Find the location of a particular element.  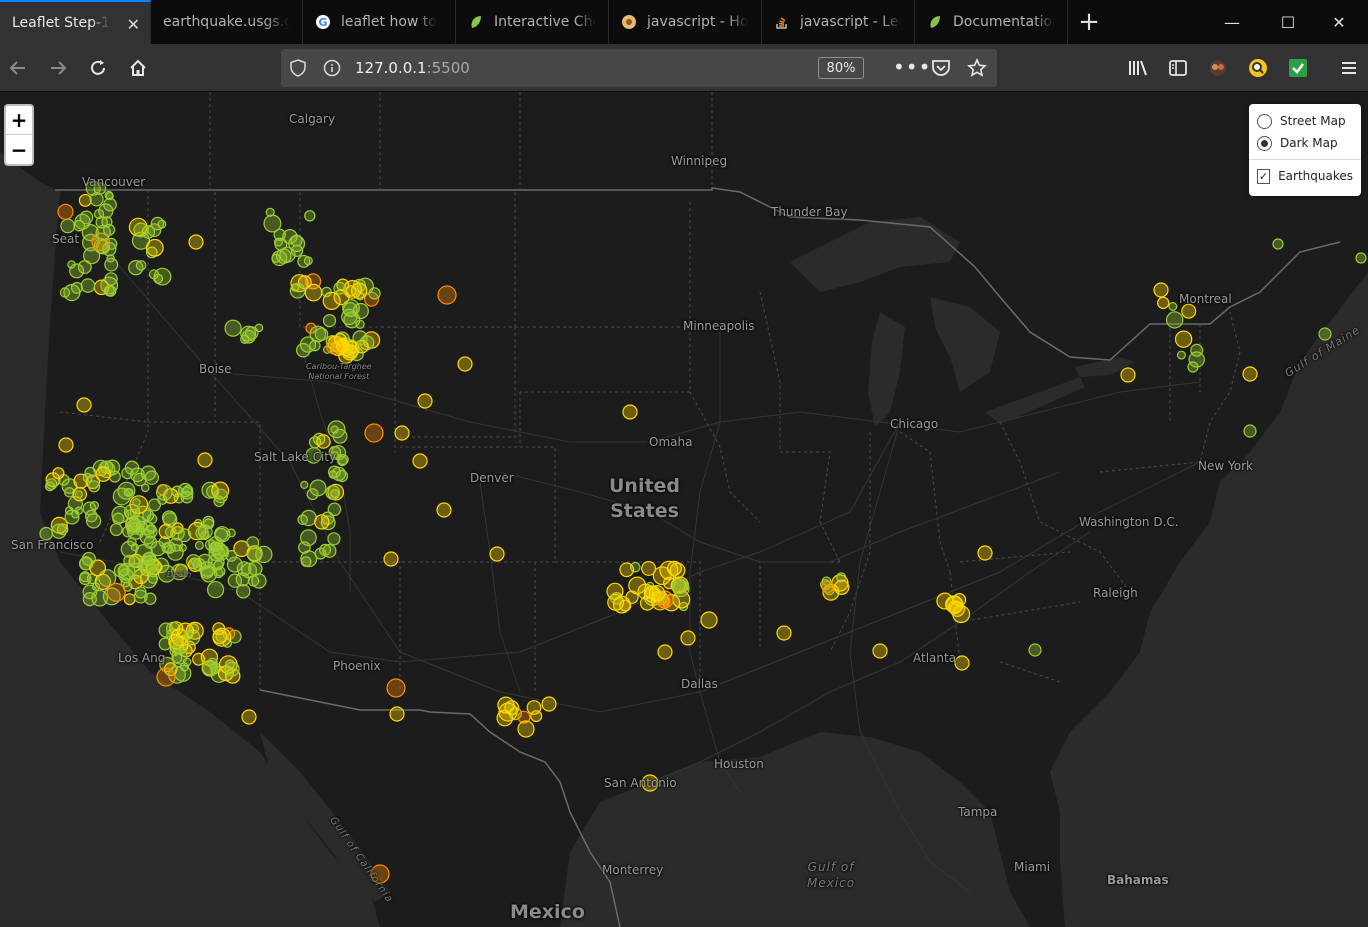

tab-javascript-lea: javascript - Lea is located at coordinates (838, 22).